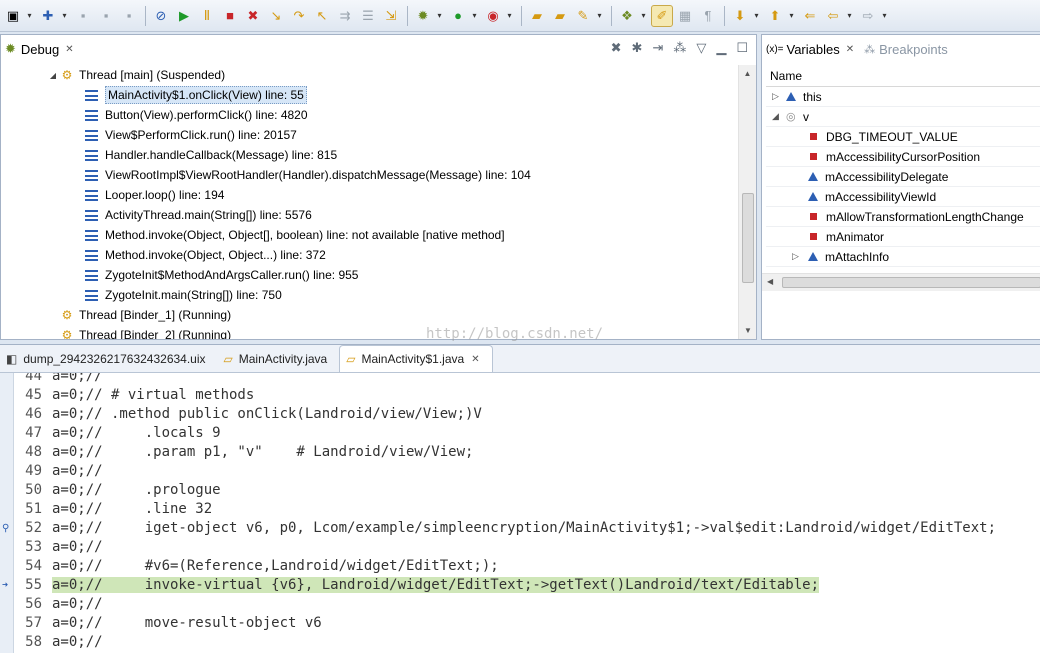 The image size is (1040, 653). I want to click on save-icon: ▪, so click(83, 16).